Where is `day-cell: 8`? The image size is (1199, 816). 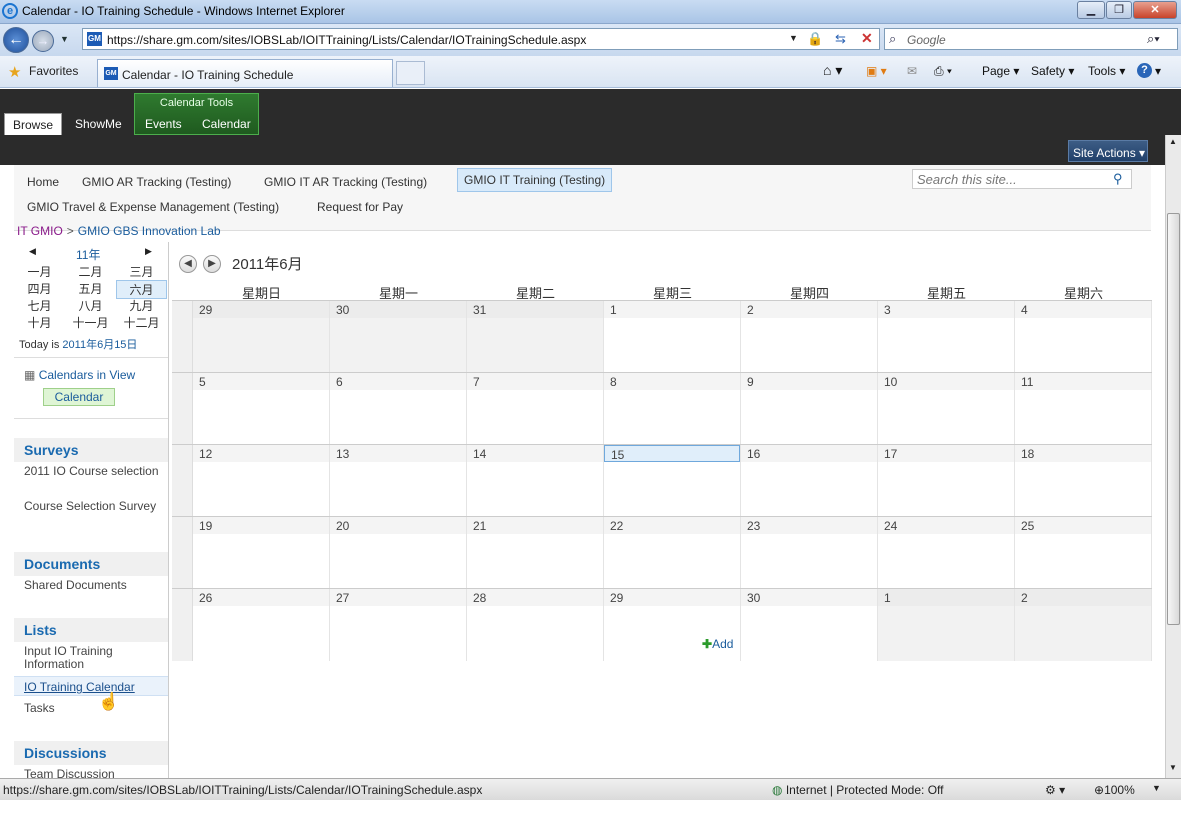
day-cell: 8 is located at coordinates (672, 409).